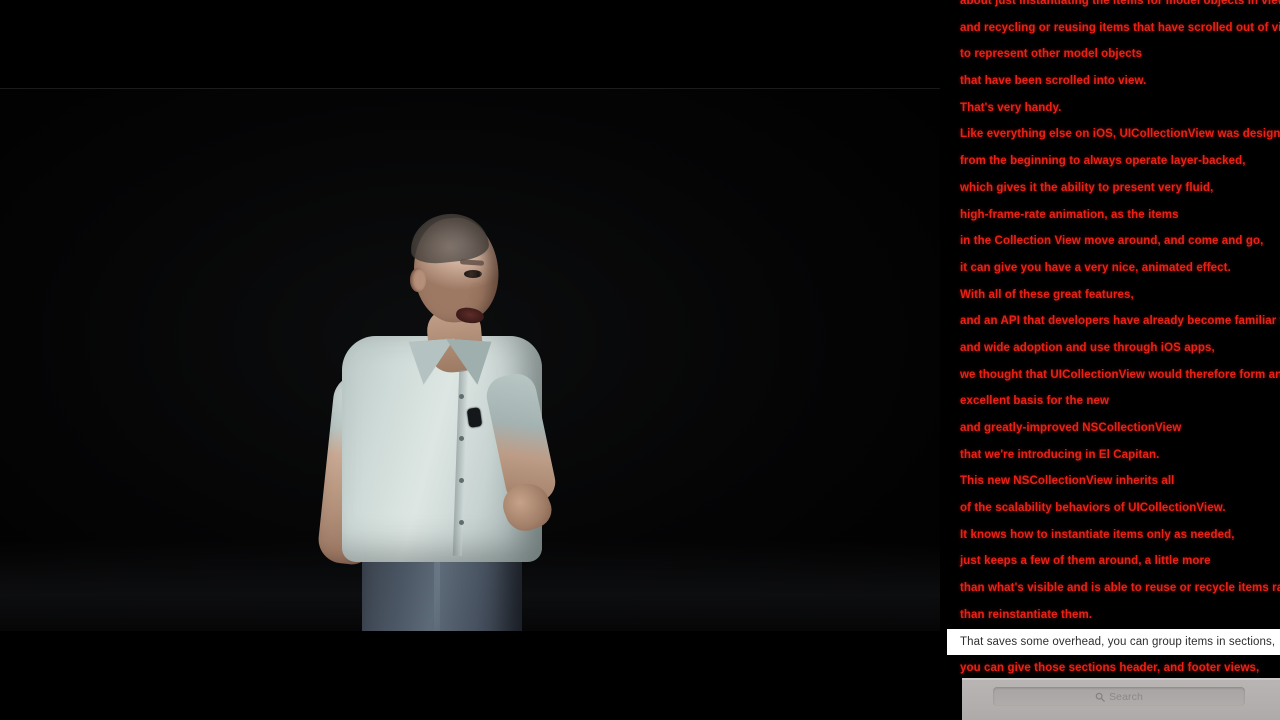 The image size is (1280, 720). What do you see at coordinates (1100, 697) in the screenshot?
I see `search-icon` at bounding box center [1100, 697].